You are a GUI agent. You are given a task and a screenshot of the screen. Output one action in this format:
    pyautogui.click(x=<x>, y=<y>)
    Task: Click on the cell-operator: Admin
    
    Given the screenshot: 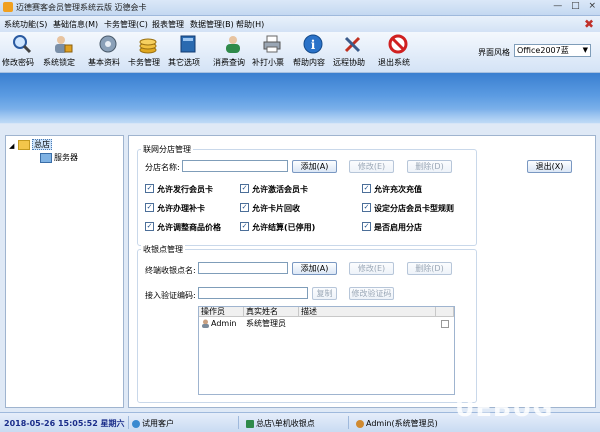 What is the action you would take?
    pyautogui.click(x=224, y=323)
    